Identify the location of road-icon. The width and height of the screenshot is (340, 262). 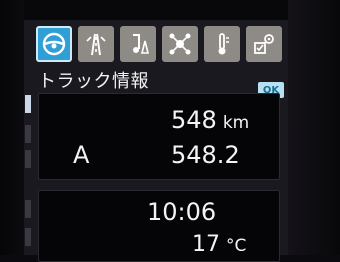
(96, 44).